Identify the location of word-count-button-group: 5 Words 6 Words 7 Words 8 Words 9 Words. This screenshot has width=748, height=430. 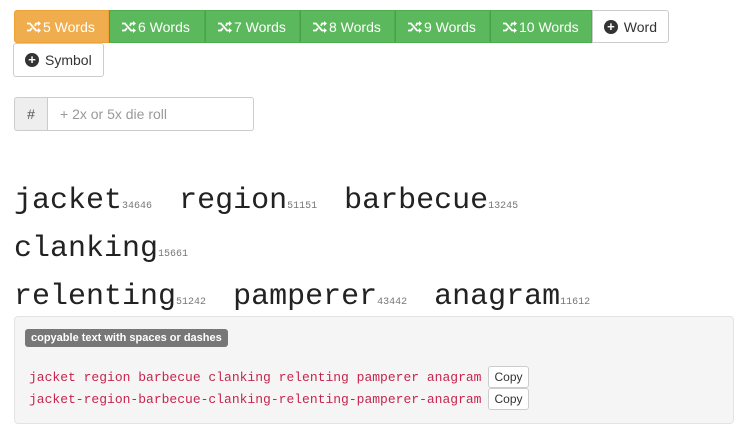
(341, 26).